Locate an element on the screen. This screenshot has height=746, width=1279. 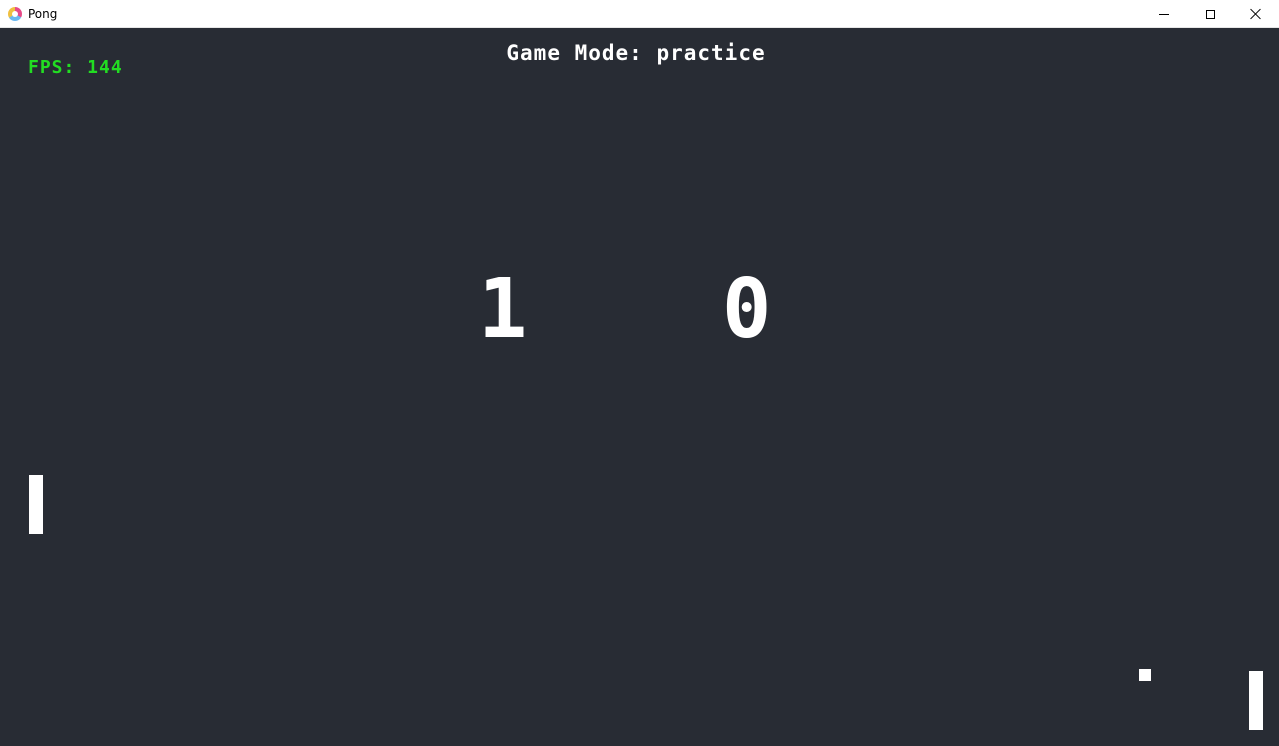
ball is located at coordinates (1145, 675).